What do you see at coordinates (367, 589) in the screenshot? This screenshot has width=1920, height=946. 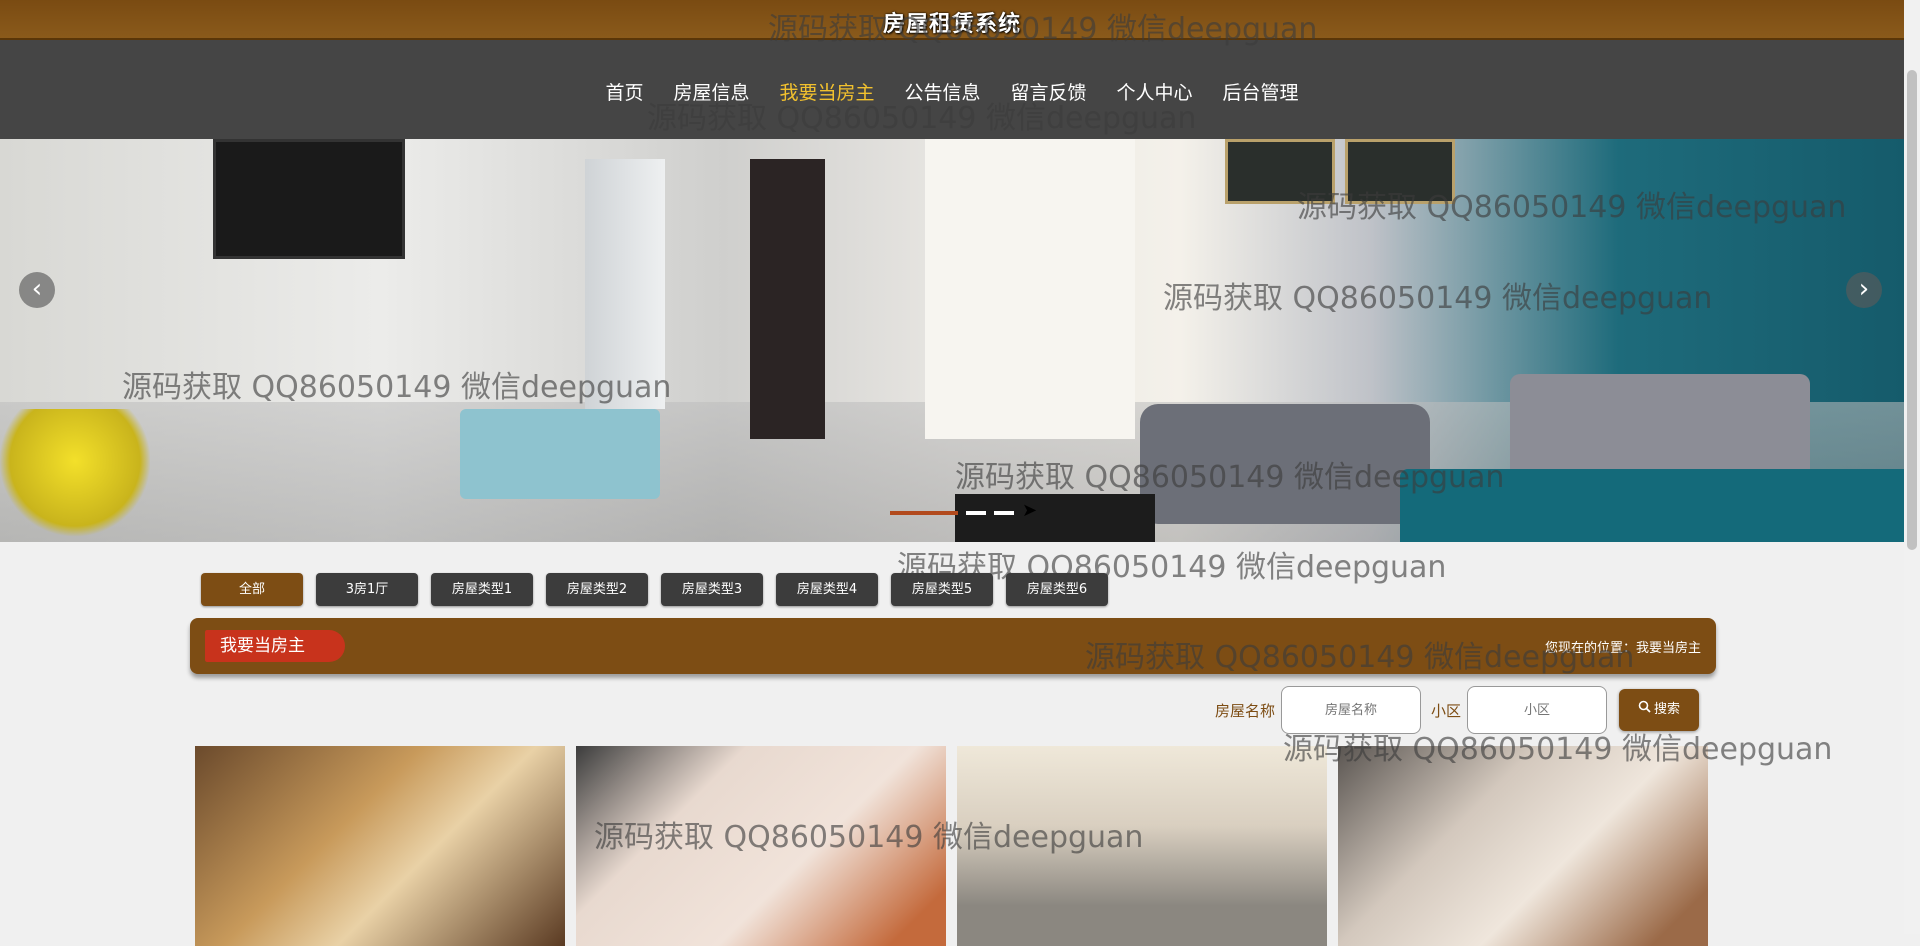 I see `filter-3room-button: 3房1厅` at bounding box center [367, 589].